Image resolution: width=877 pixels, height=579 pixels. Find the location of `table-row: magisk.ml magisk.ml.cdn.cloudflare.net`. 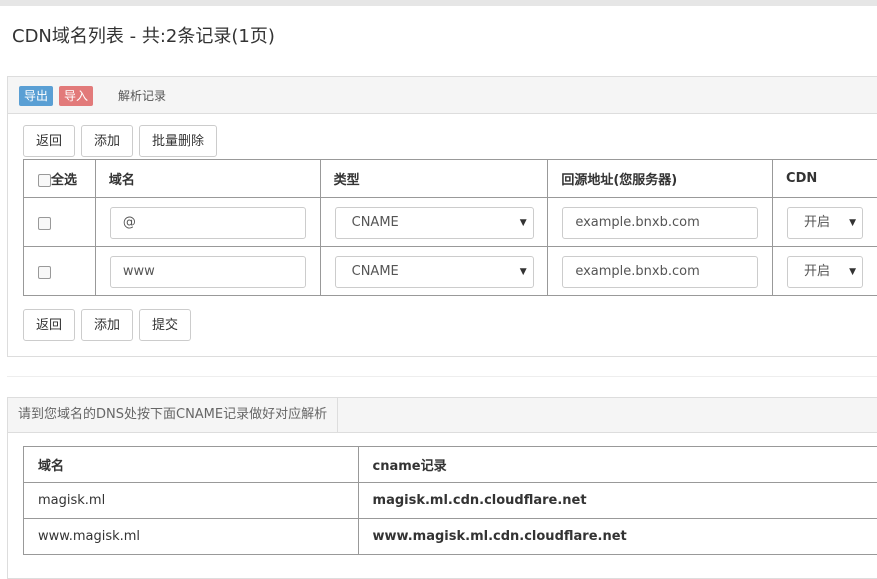

table-row: magisk.ml magisk.ml.cdn.cloudflare.net is located at coordinates (450, 501).